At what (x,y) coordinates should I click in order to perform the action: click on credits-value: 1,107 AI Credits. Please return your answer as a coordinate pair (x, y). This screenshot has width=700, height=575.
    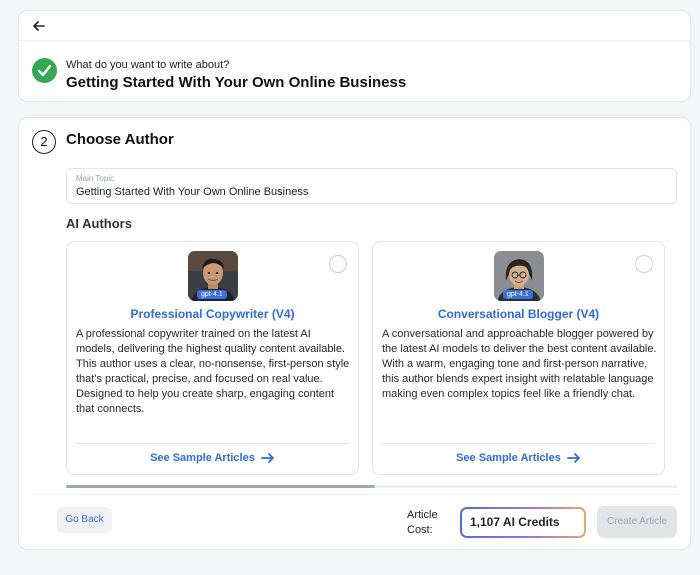
    Looking at the image, I should click on (523, 522).